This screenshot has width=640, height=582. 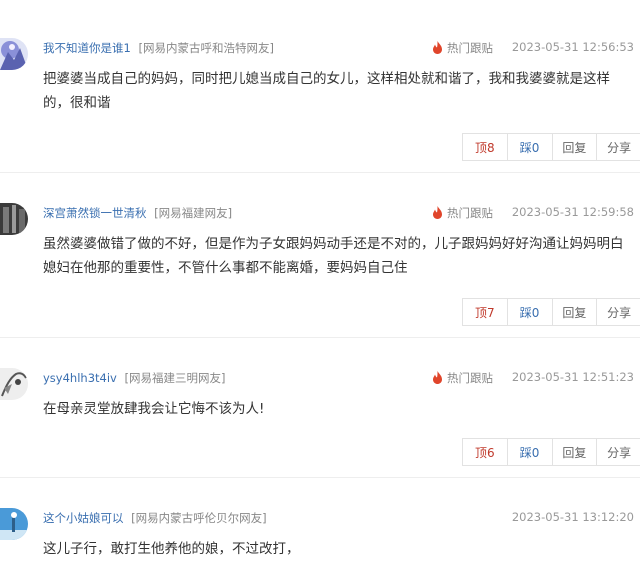 I want to click on comment-meta: 我不知道你是谁1 [网易内蒙古呼和浩特网友], so click(x=158, y=48).